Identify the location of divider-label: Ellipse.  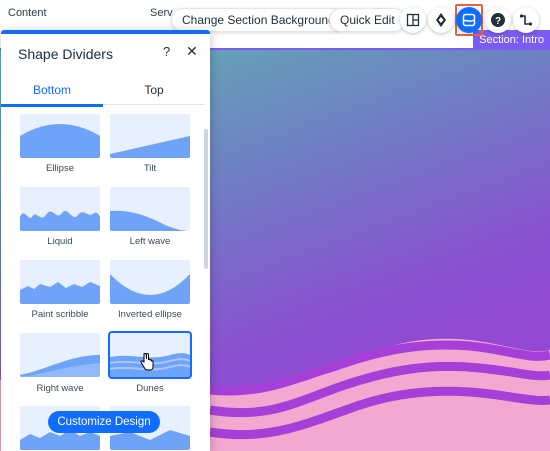
(60, 168).